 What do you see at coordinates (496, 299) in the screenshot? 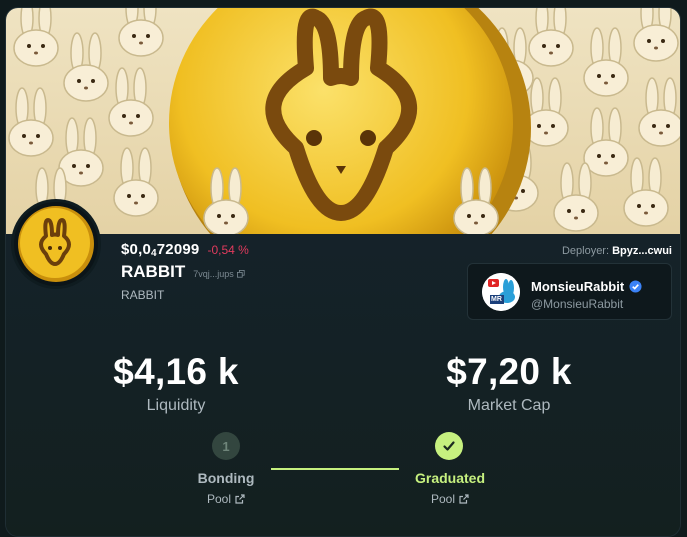
I see `profile-avatar-text: MR` at bounding box center [496, 299].